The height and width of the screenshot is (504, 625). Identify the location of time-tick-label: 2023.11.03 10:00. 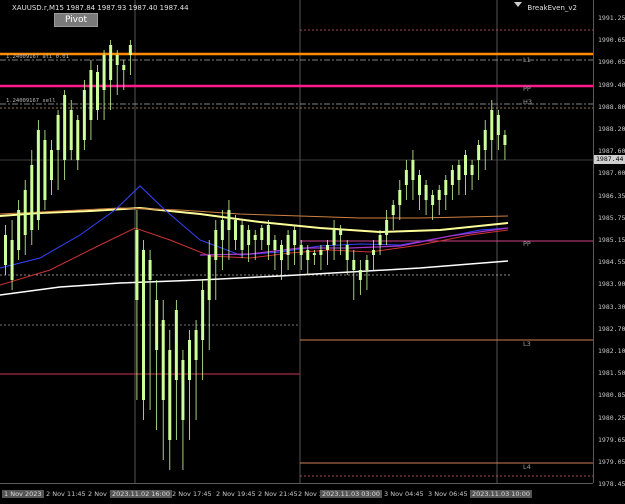
(501, 494).